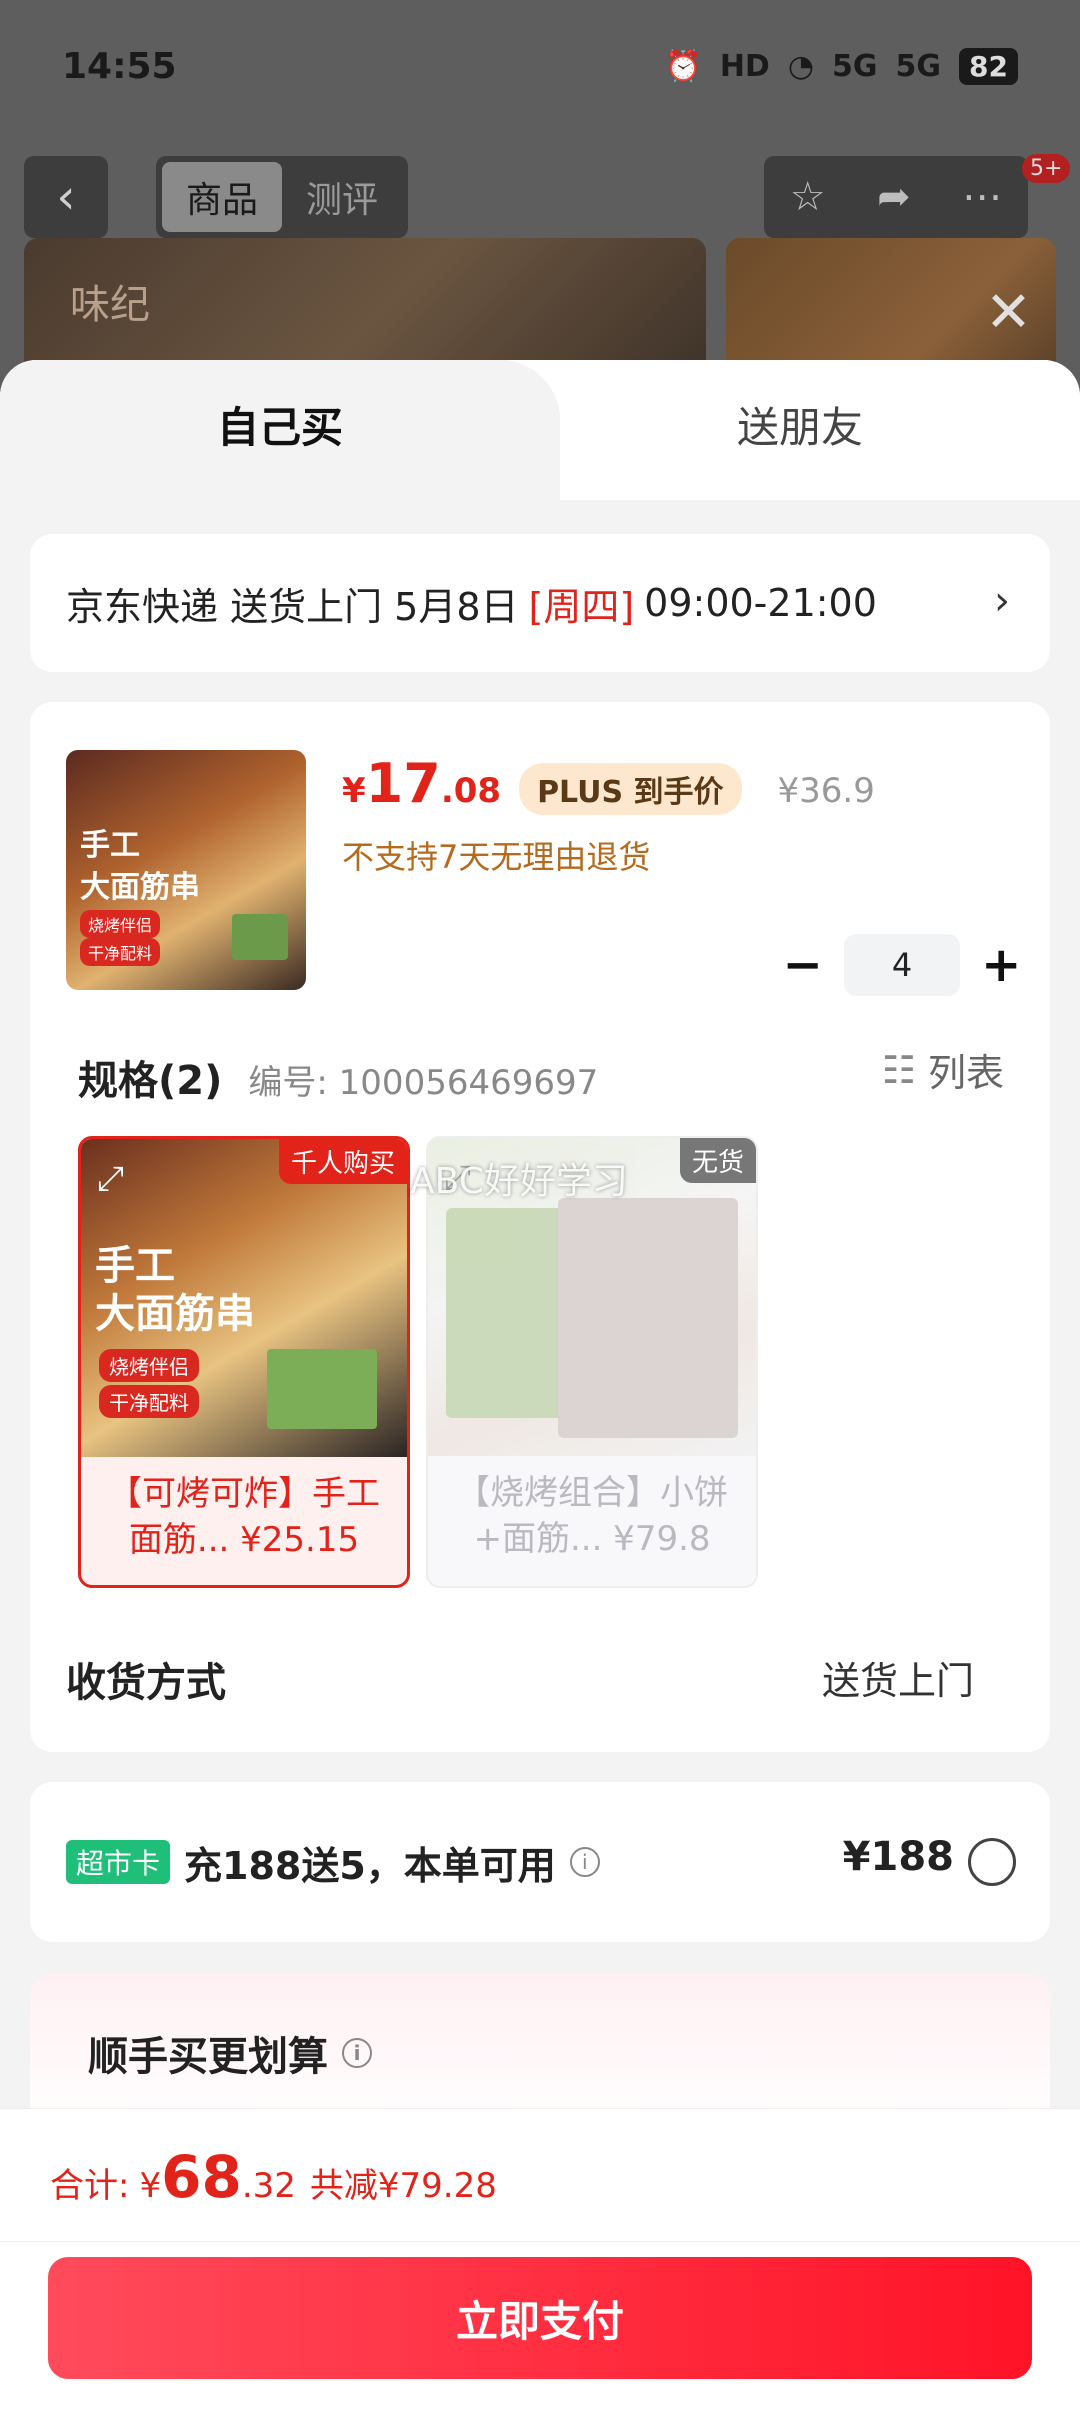 This screenshot has height=2412, width=1080. I want to click on total-label: 合计:, so click(90, 2186).